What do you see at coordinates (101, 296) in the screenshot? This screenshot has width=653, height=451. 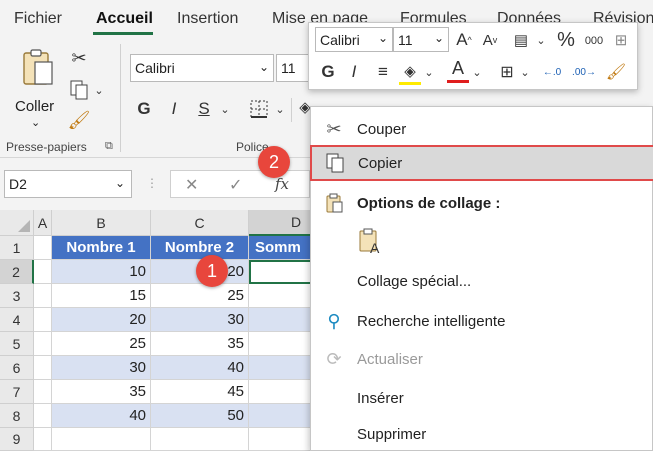 I see `table-cell: 15` at bounding box center [101, 296].